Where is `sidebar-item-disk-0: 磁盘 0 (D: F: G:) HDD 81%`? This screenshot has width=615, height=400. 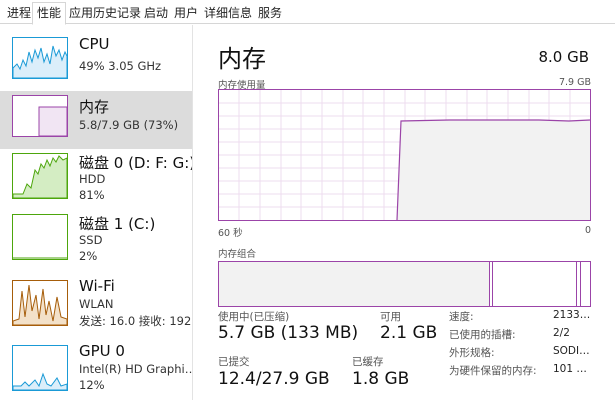 sidebar-item-disk-0: 磁盘 0 (D: F: G:) HDD 81% is located at coordinates (96, 178).